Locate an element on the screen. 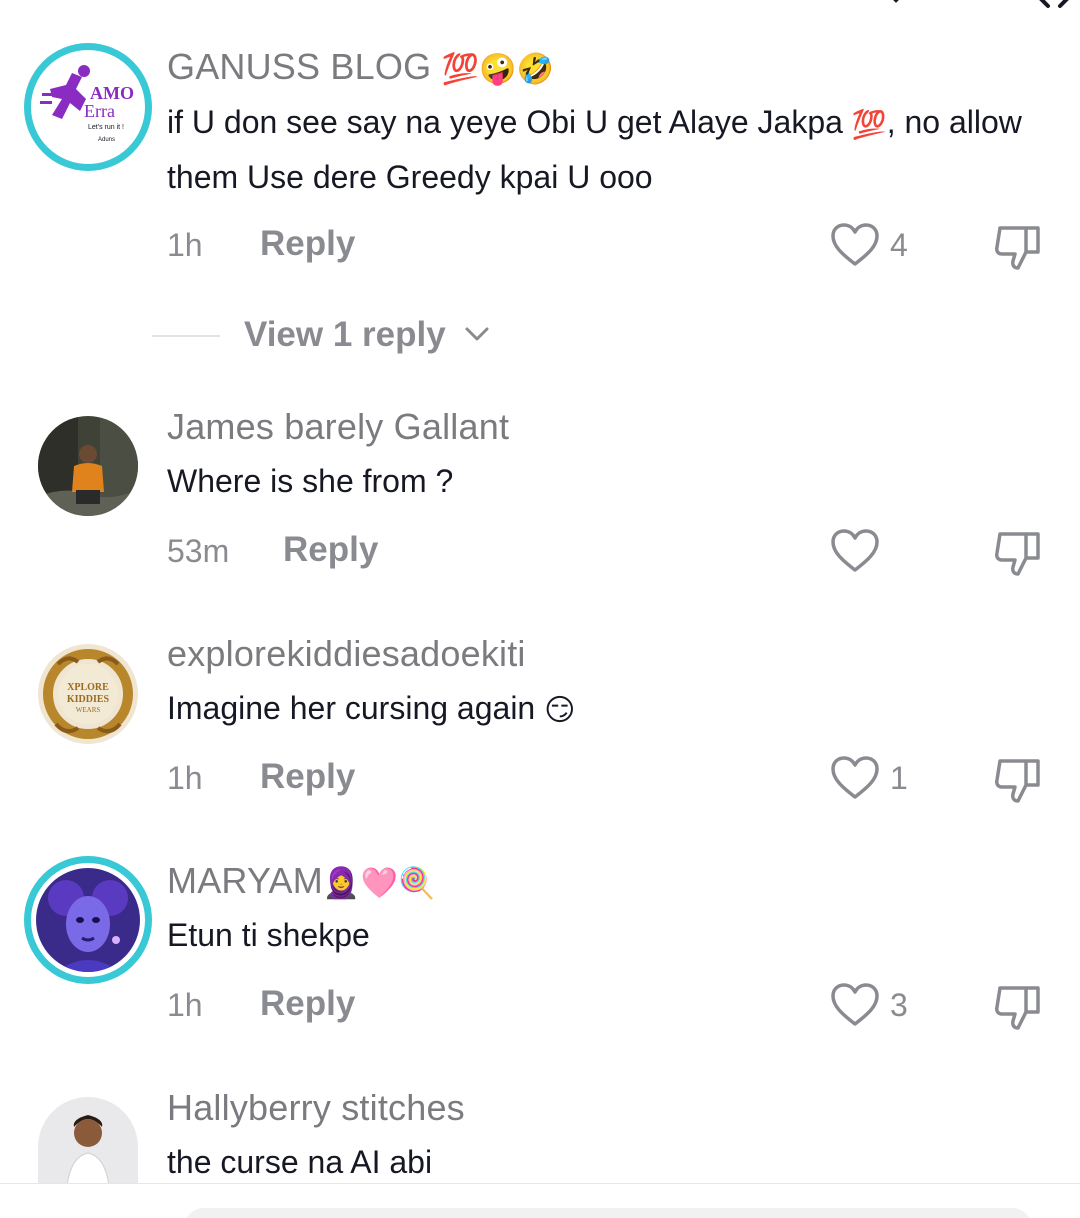 The width and height of the screenshot is (1080, 1218). download-icon is located at coordinates (890, 5).